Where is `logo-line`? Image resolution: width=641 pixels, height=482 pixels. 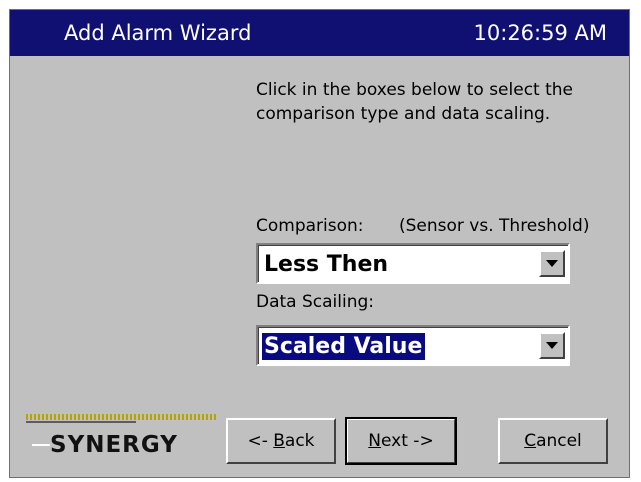 logo-line is located at coordinates (81, 422).